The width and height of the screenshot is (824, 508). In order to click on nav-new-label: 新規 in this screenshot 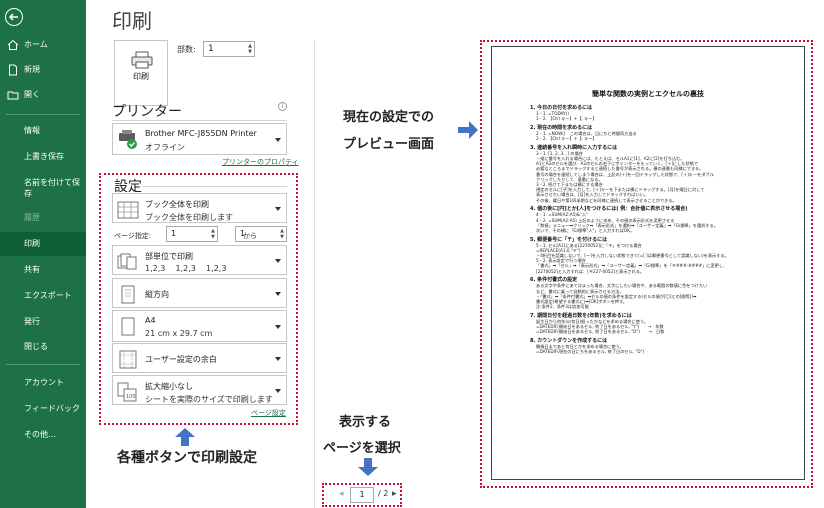, I will do `click(32, 69)`.